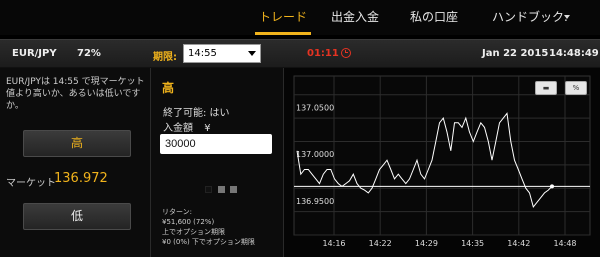  Describe the element at coordinates (165, 57) in the screenshot. I see `expiry-label: 期限:` at that location.